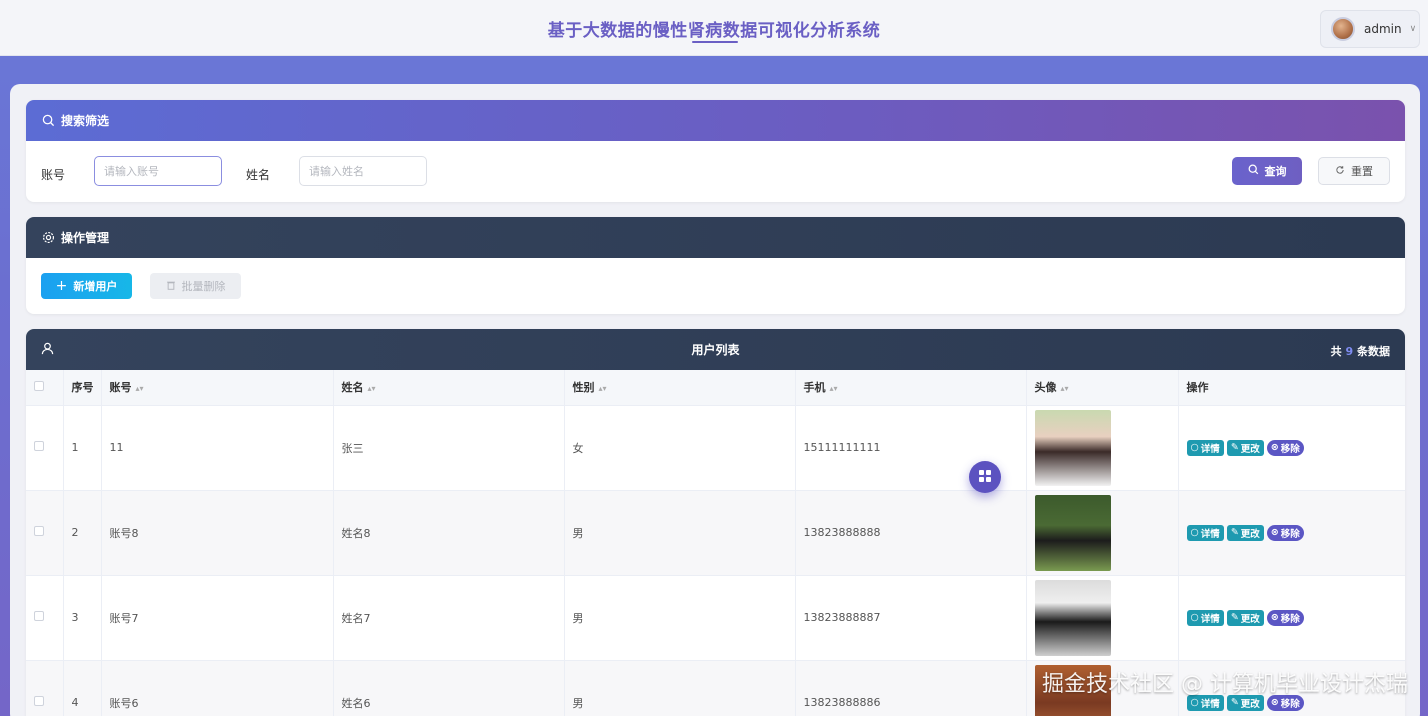 This screenshot has height=716, width=1428. Describe the element at coordinates (82, 533) in the screenshot. I see `row-index: 2` at that location.